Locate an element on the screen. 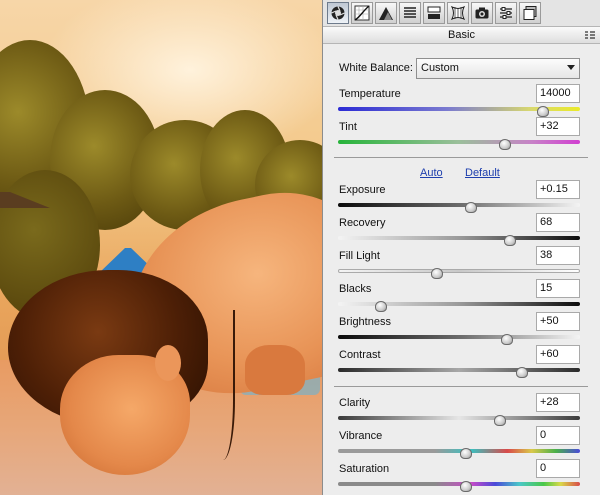  fill-light-value-field: 38 is located at coordinates (558, 255).